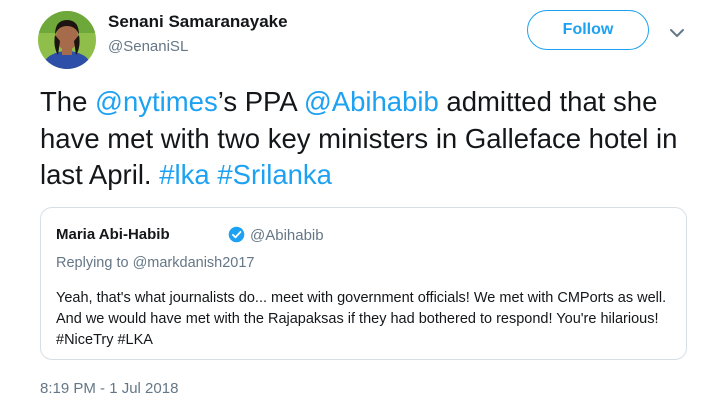 The width and height of the screenshot is (715, 409). Describe the element at coordinates (236, 234) in the screenshot. I see `verified-badge-icon` at that location.